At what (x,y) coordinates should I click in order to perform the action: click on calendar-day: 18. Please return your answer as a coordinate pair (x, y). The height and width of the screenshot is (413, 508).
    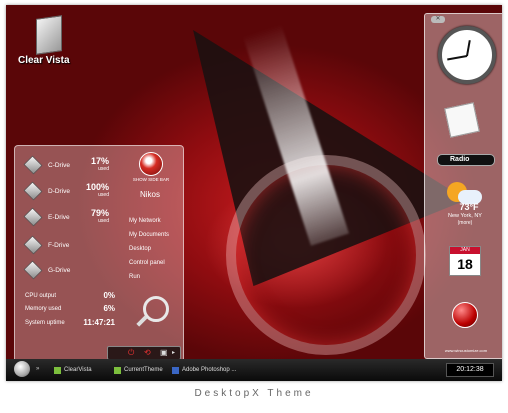
    Looking at the image, I should click on (465, 264).